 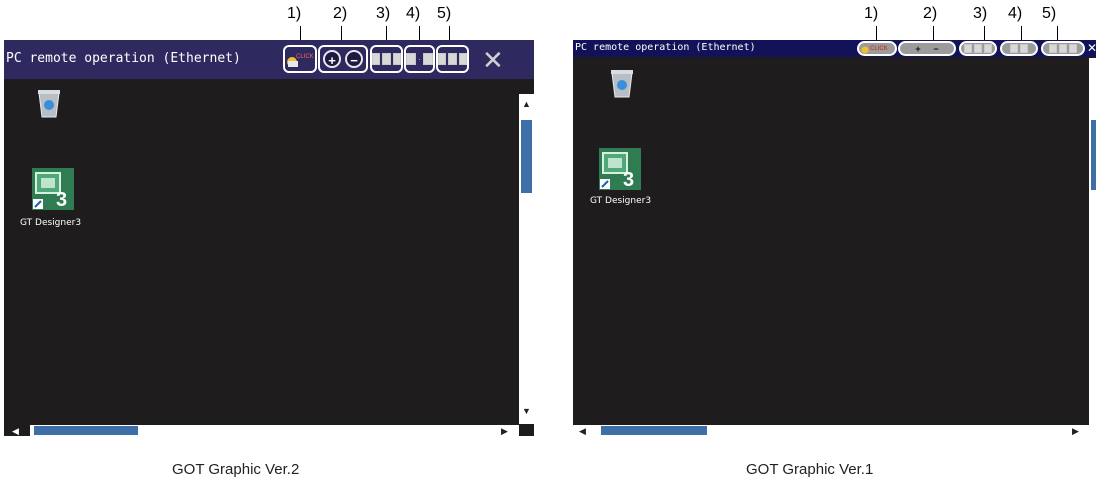 What do you see at coordinates (294, 13) in the screenshot?
I see `callout-1-v2: 1)` at bounding box center [294, 13].